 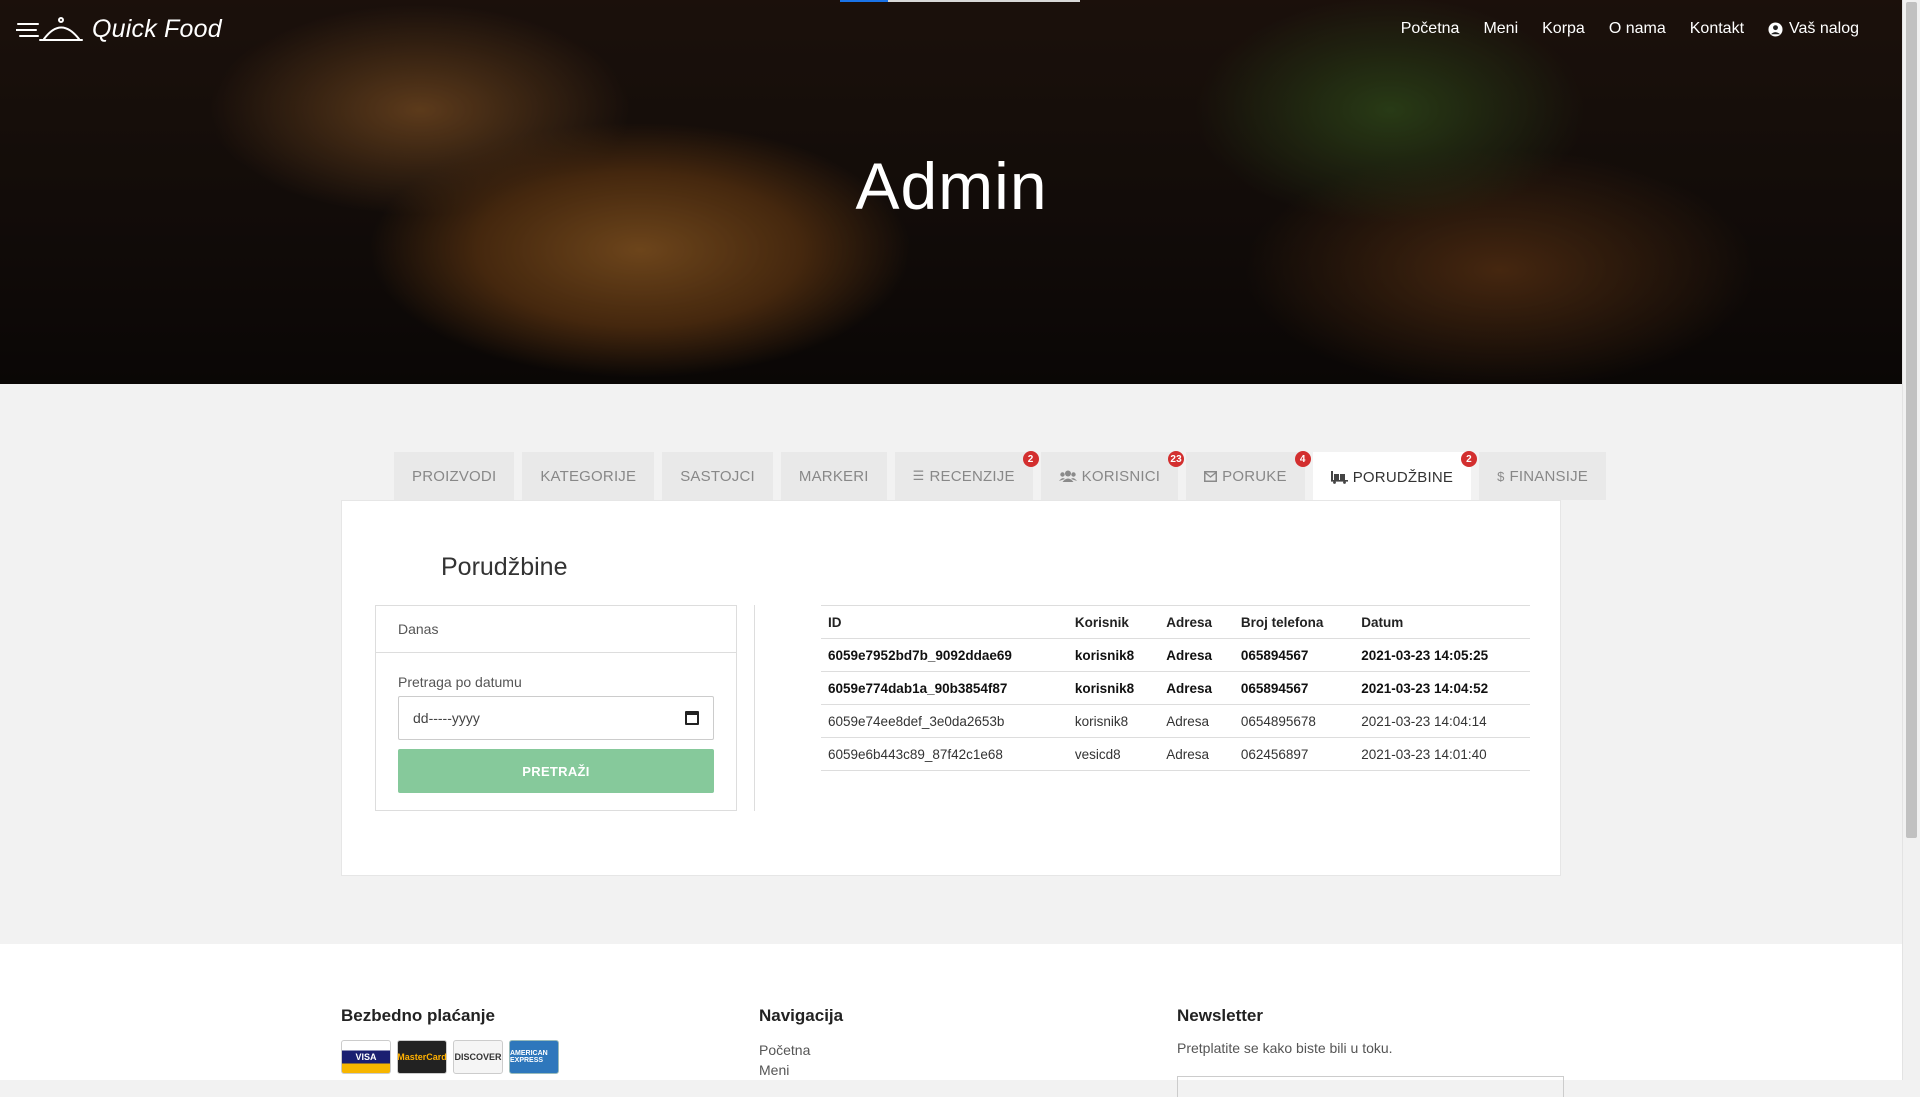 What do you see at coordinates (556, 718) in the screenshot?
I see `date-input: dd-----yyyy` at bounding box center [556, 718].